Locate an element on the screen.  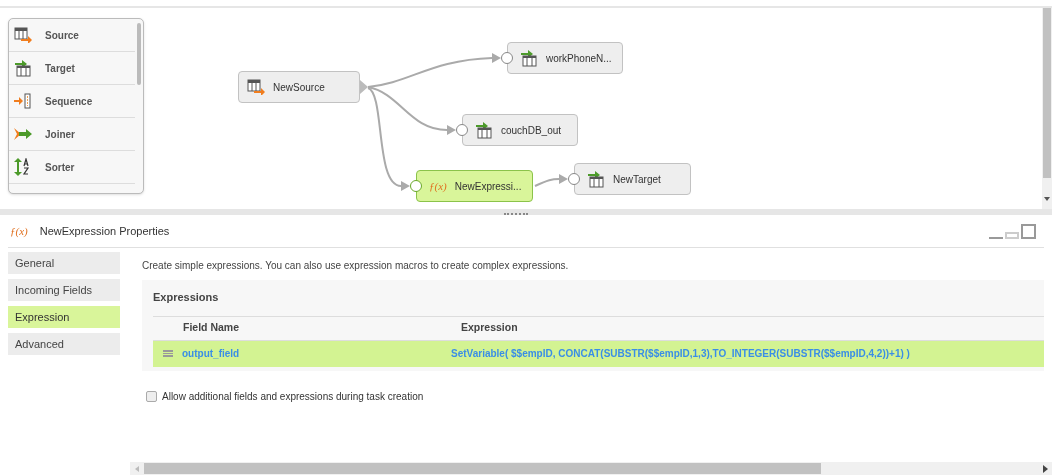
panel-title: NewExpression Properties is located at coordinates (104, 231).